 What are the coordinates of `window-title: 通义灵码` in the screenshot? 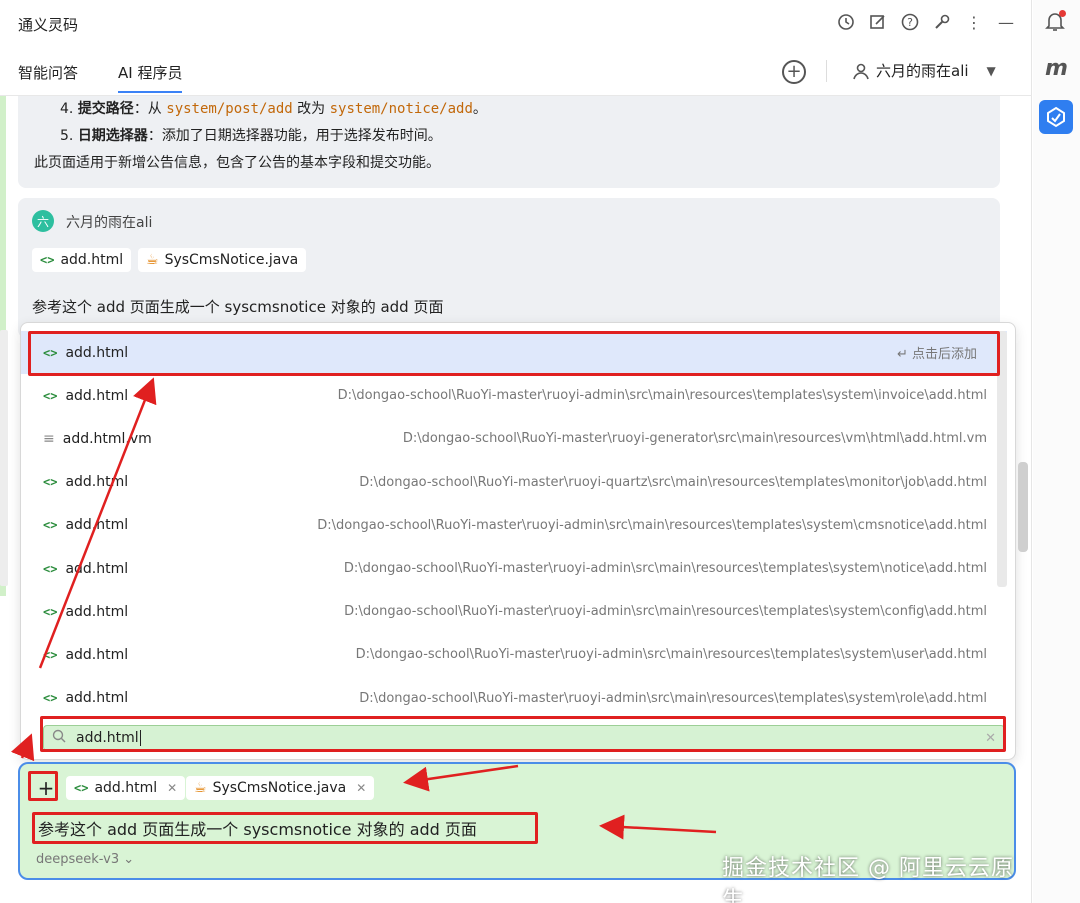 It's located at (48, 25).